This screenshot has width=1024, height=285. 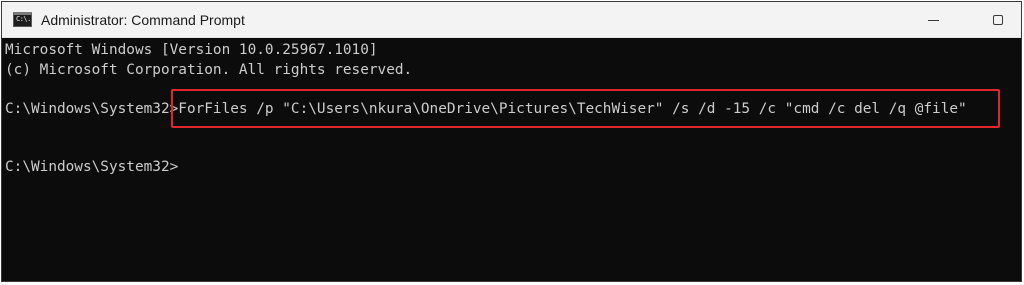 I want to click on maximize-icon, so click(x=998, y=20).